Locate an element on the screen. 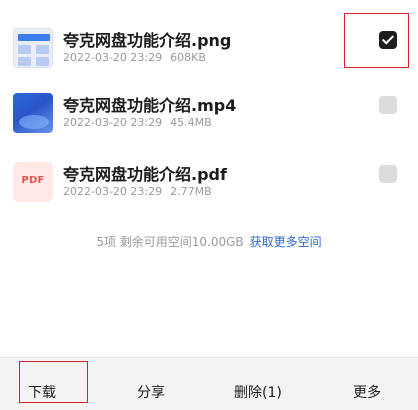 The width and height of the screenshot is (418, 410). share-button: 分享 is located at coordinates (151, 392).